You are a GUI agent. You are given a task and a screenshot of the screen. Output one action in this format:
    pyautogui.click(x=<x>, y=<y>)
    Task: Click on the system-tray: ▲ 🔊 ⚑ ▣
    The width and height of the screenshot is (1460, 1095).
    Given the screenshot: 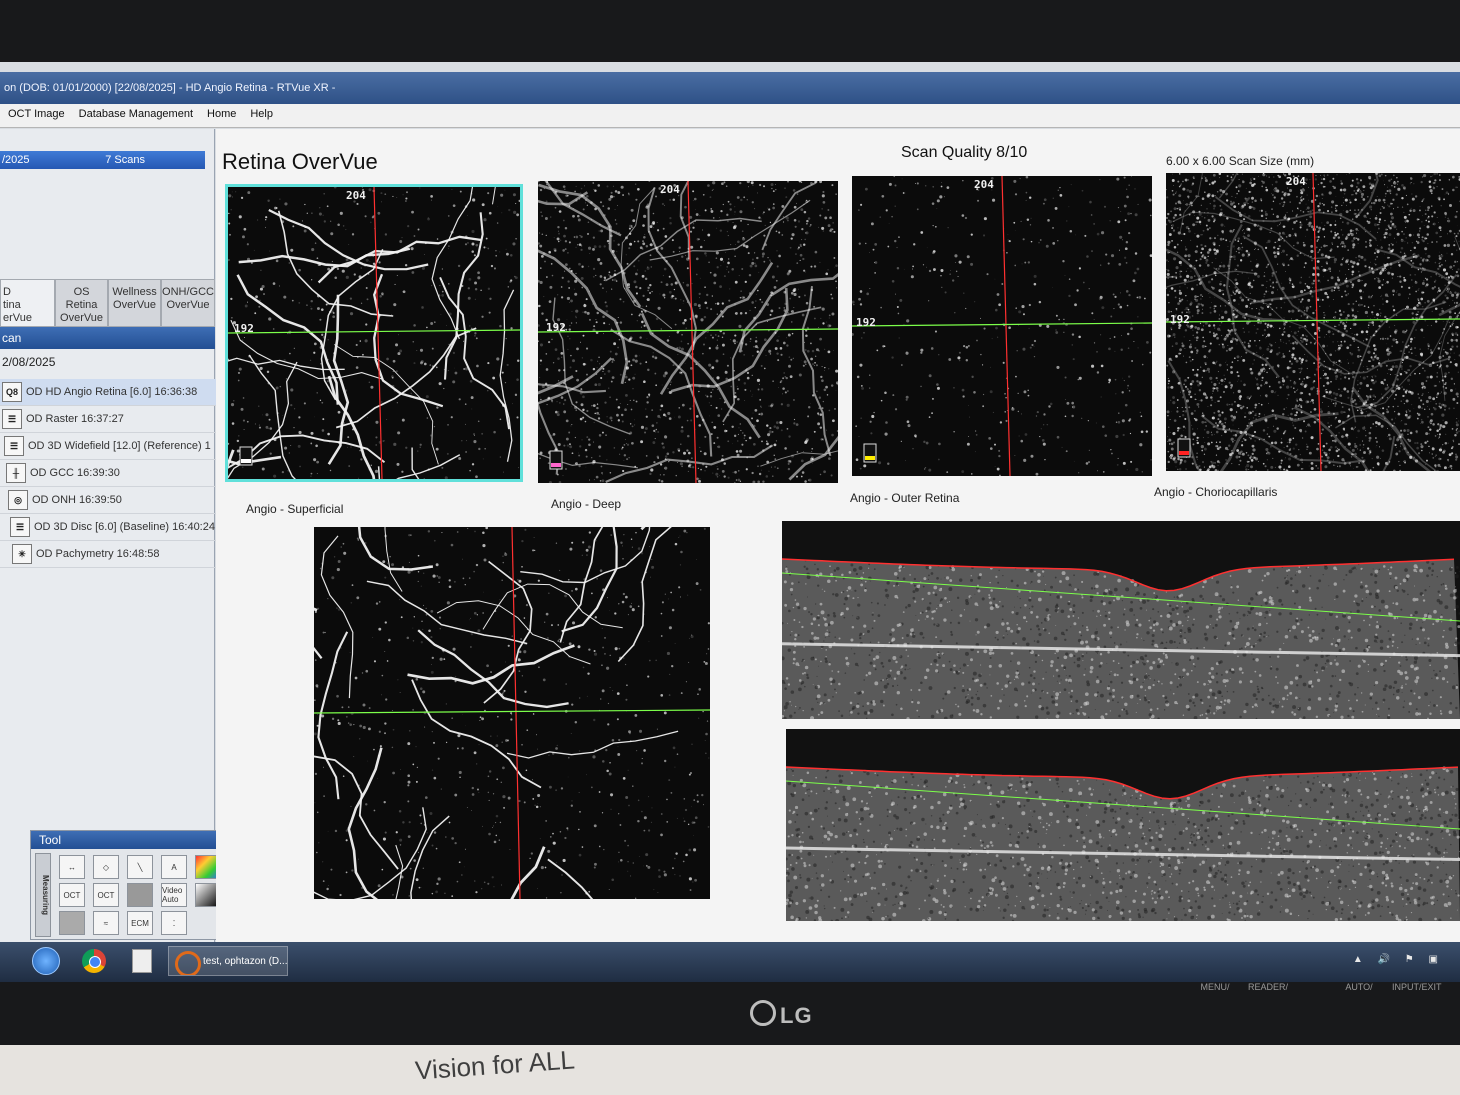 What is the action you would take?
    pyautogui.click(x=1398, y=959)
    